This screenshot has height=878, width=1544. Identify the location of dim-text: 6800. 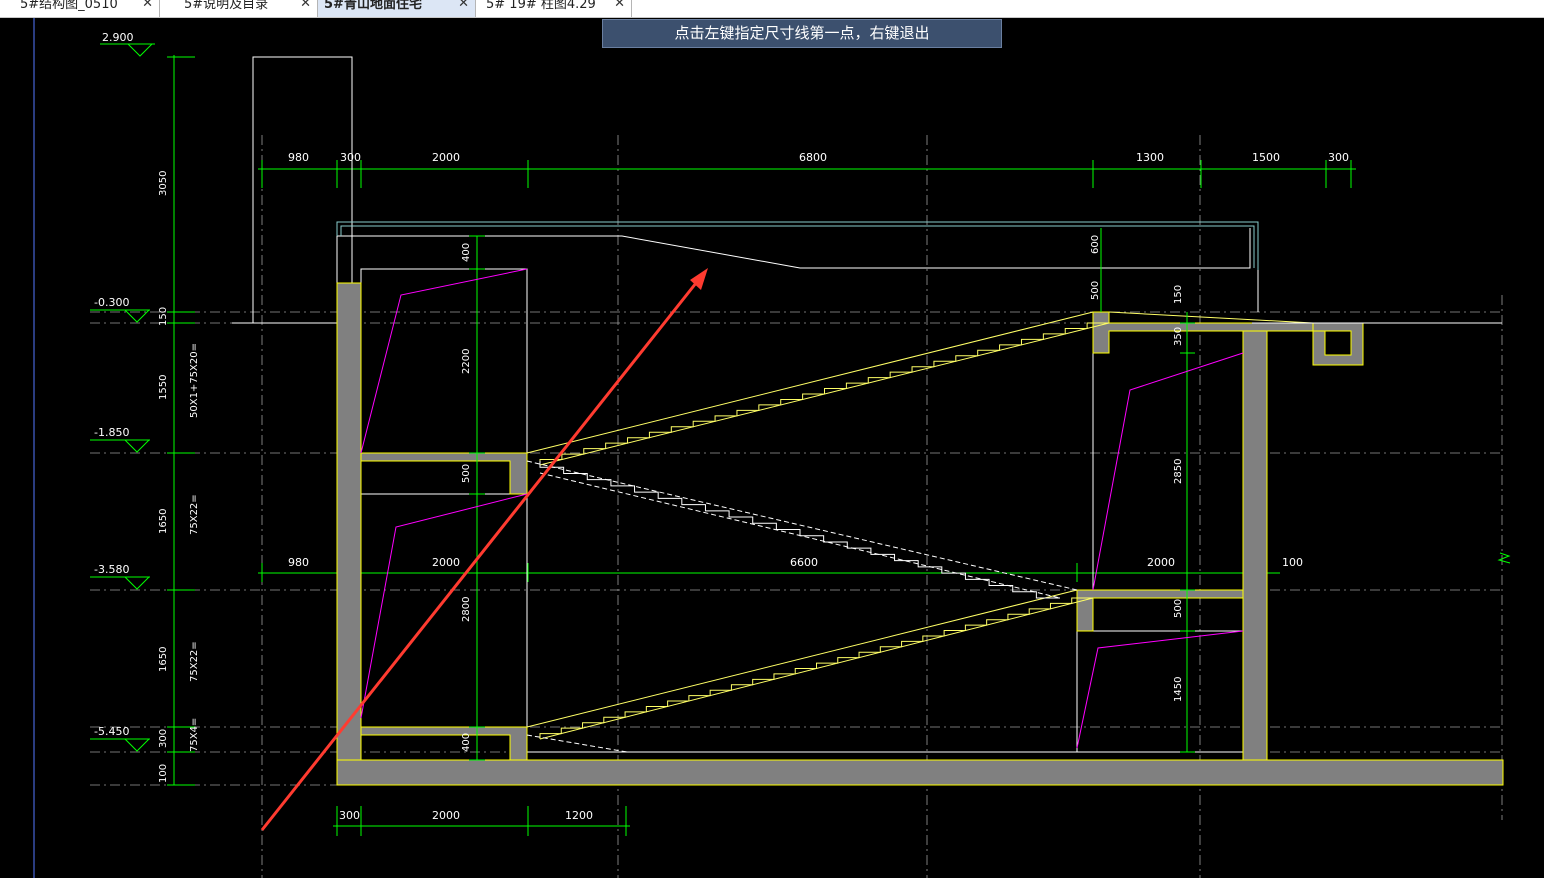
(813, 157).